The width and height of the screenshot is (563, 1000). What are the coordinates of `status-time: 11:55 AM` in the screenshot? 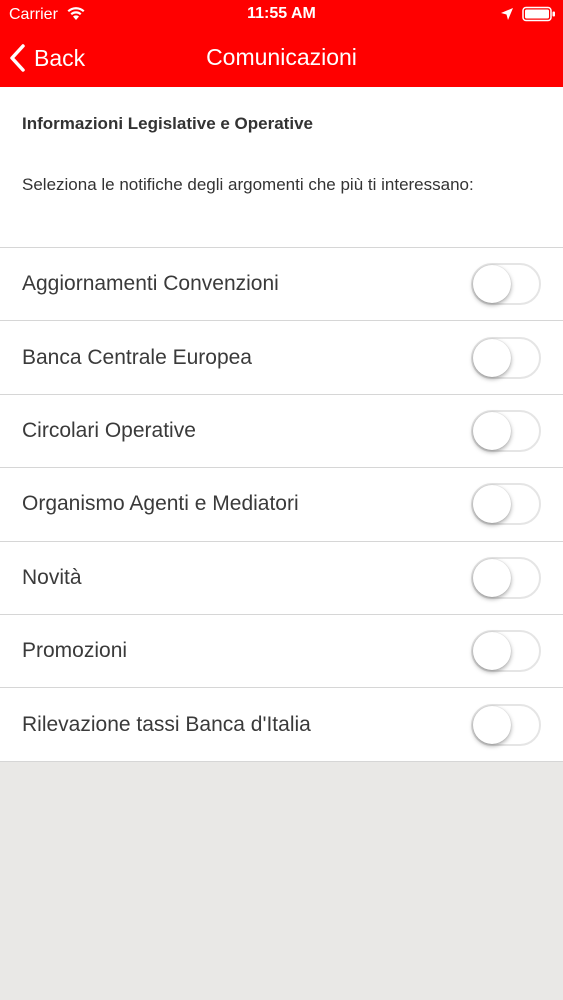 It's located at (281, 13).